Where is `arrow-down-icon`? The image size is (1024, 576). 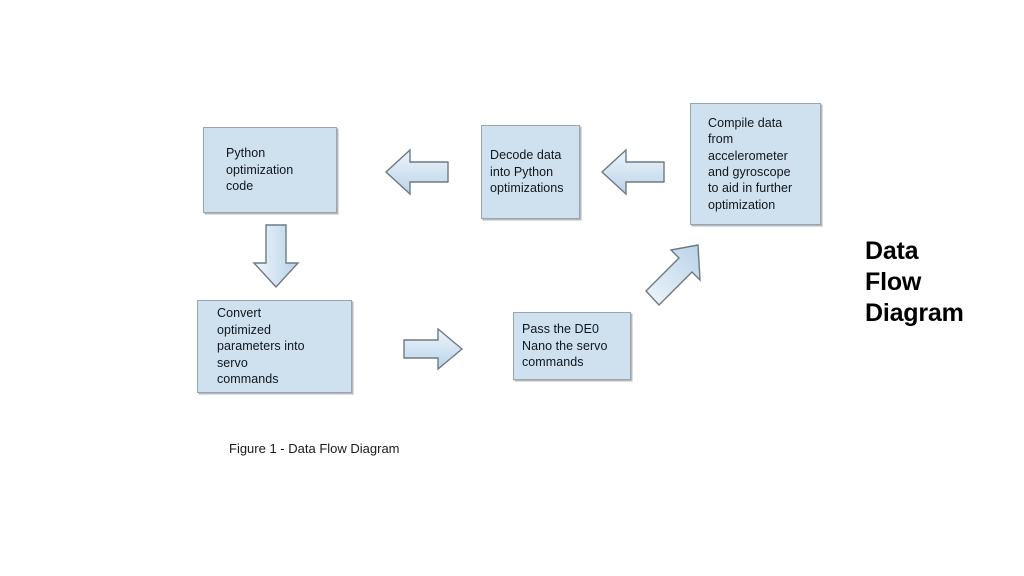 arrow-down-icon is located at coordinates (276, 256).